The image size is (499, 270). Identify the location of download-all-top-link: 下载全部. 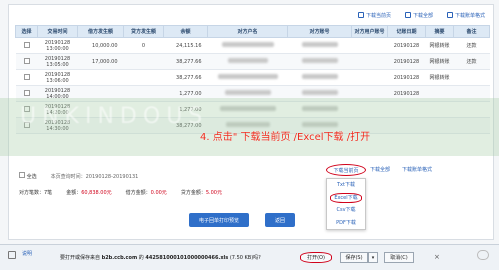
(418, 15).